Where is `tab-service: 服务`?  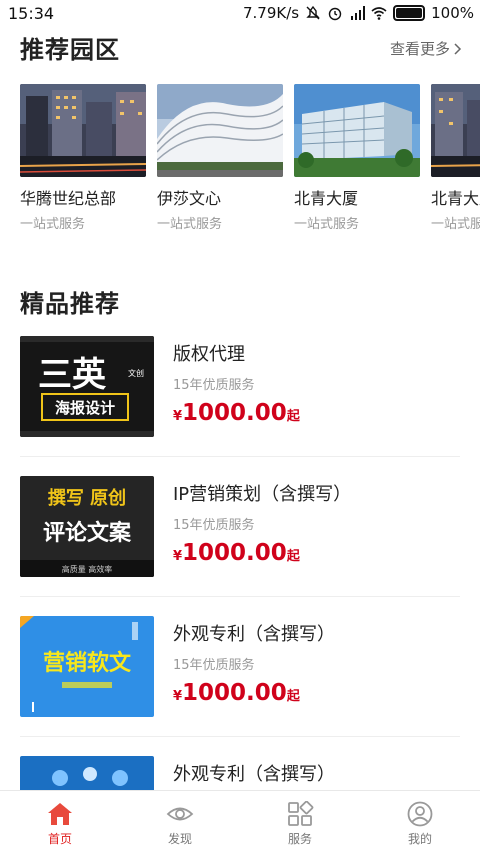 tab-service: 服务 is located at coordinates (300, 823).